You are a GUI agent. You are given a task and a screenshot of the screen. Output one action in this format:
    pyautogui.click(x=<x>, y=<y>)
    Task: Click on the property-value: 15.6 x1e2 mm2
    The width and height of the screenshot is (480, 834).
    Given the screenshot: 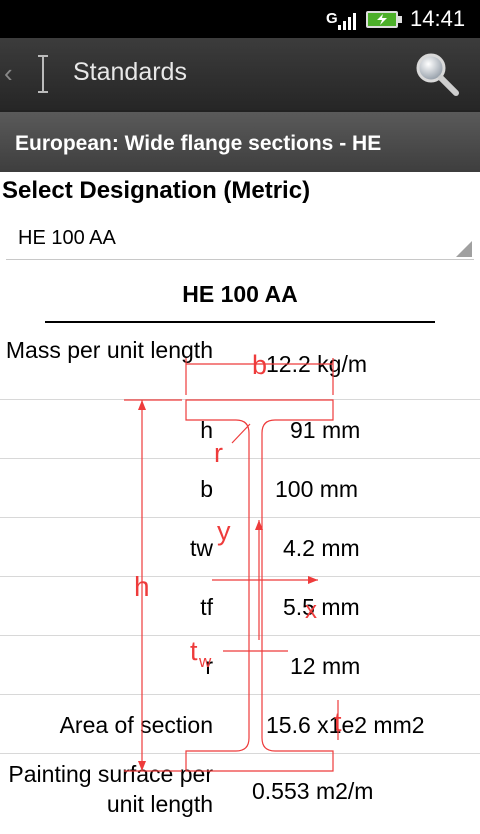 What is the action you would take?
    pyautogui.click(x=345, y=725)
    